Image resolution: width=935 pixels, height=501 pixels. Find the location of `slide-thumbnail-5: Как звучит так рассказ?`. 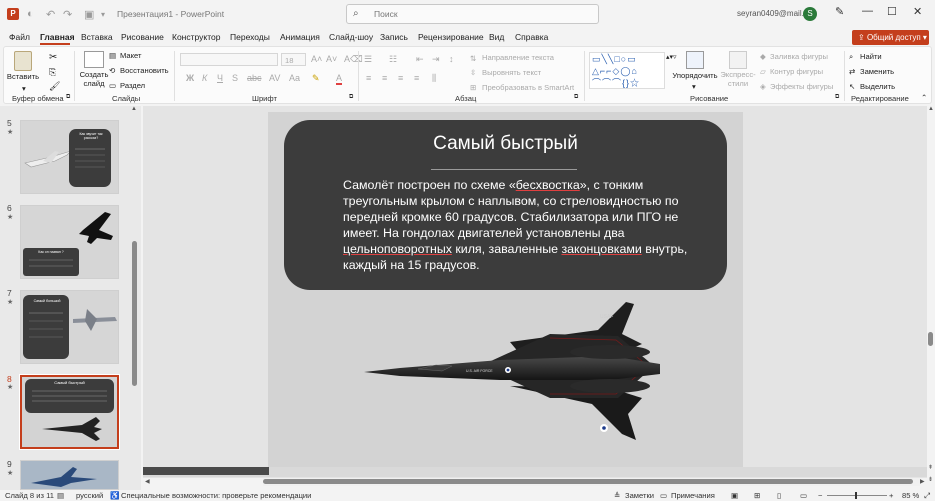

slide-thumbnail-5: Как звучит так рассказ? is located at coordinates (69, 157).